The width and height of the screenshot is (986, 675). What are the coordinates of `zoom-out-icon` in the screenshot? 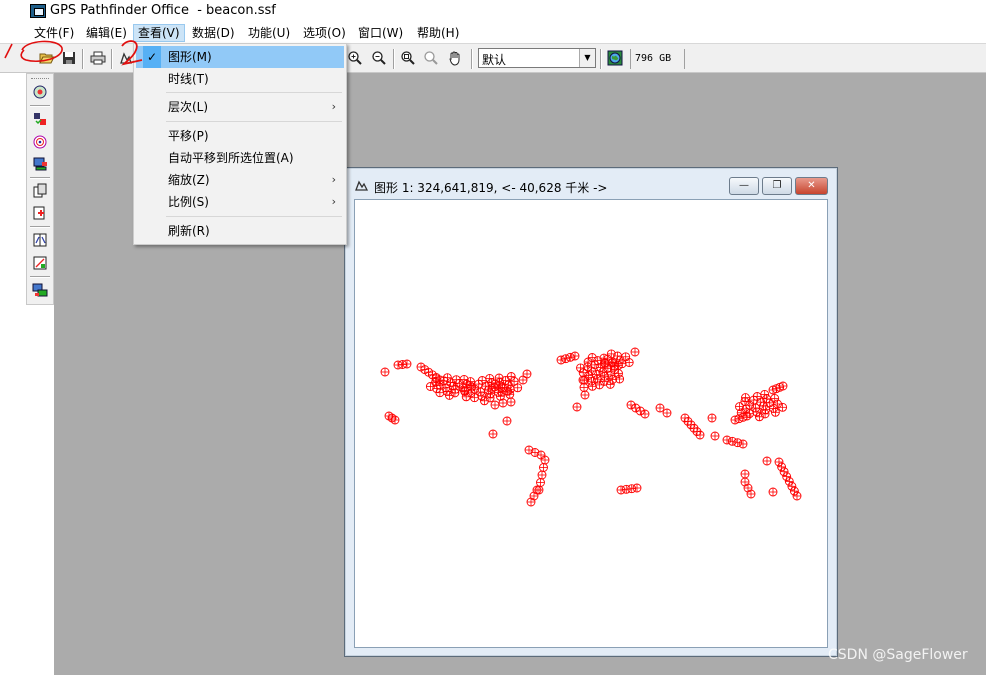 It's located at (379, 58).